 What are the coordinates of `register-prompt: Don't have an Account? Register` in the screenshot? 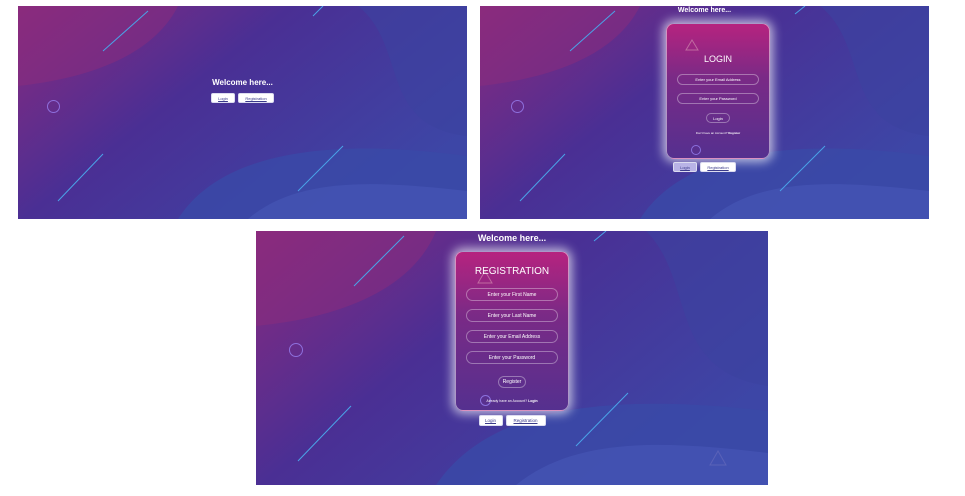 It's located at (718, 133).